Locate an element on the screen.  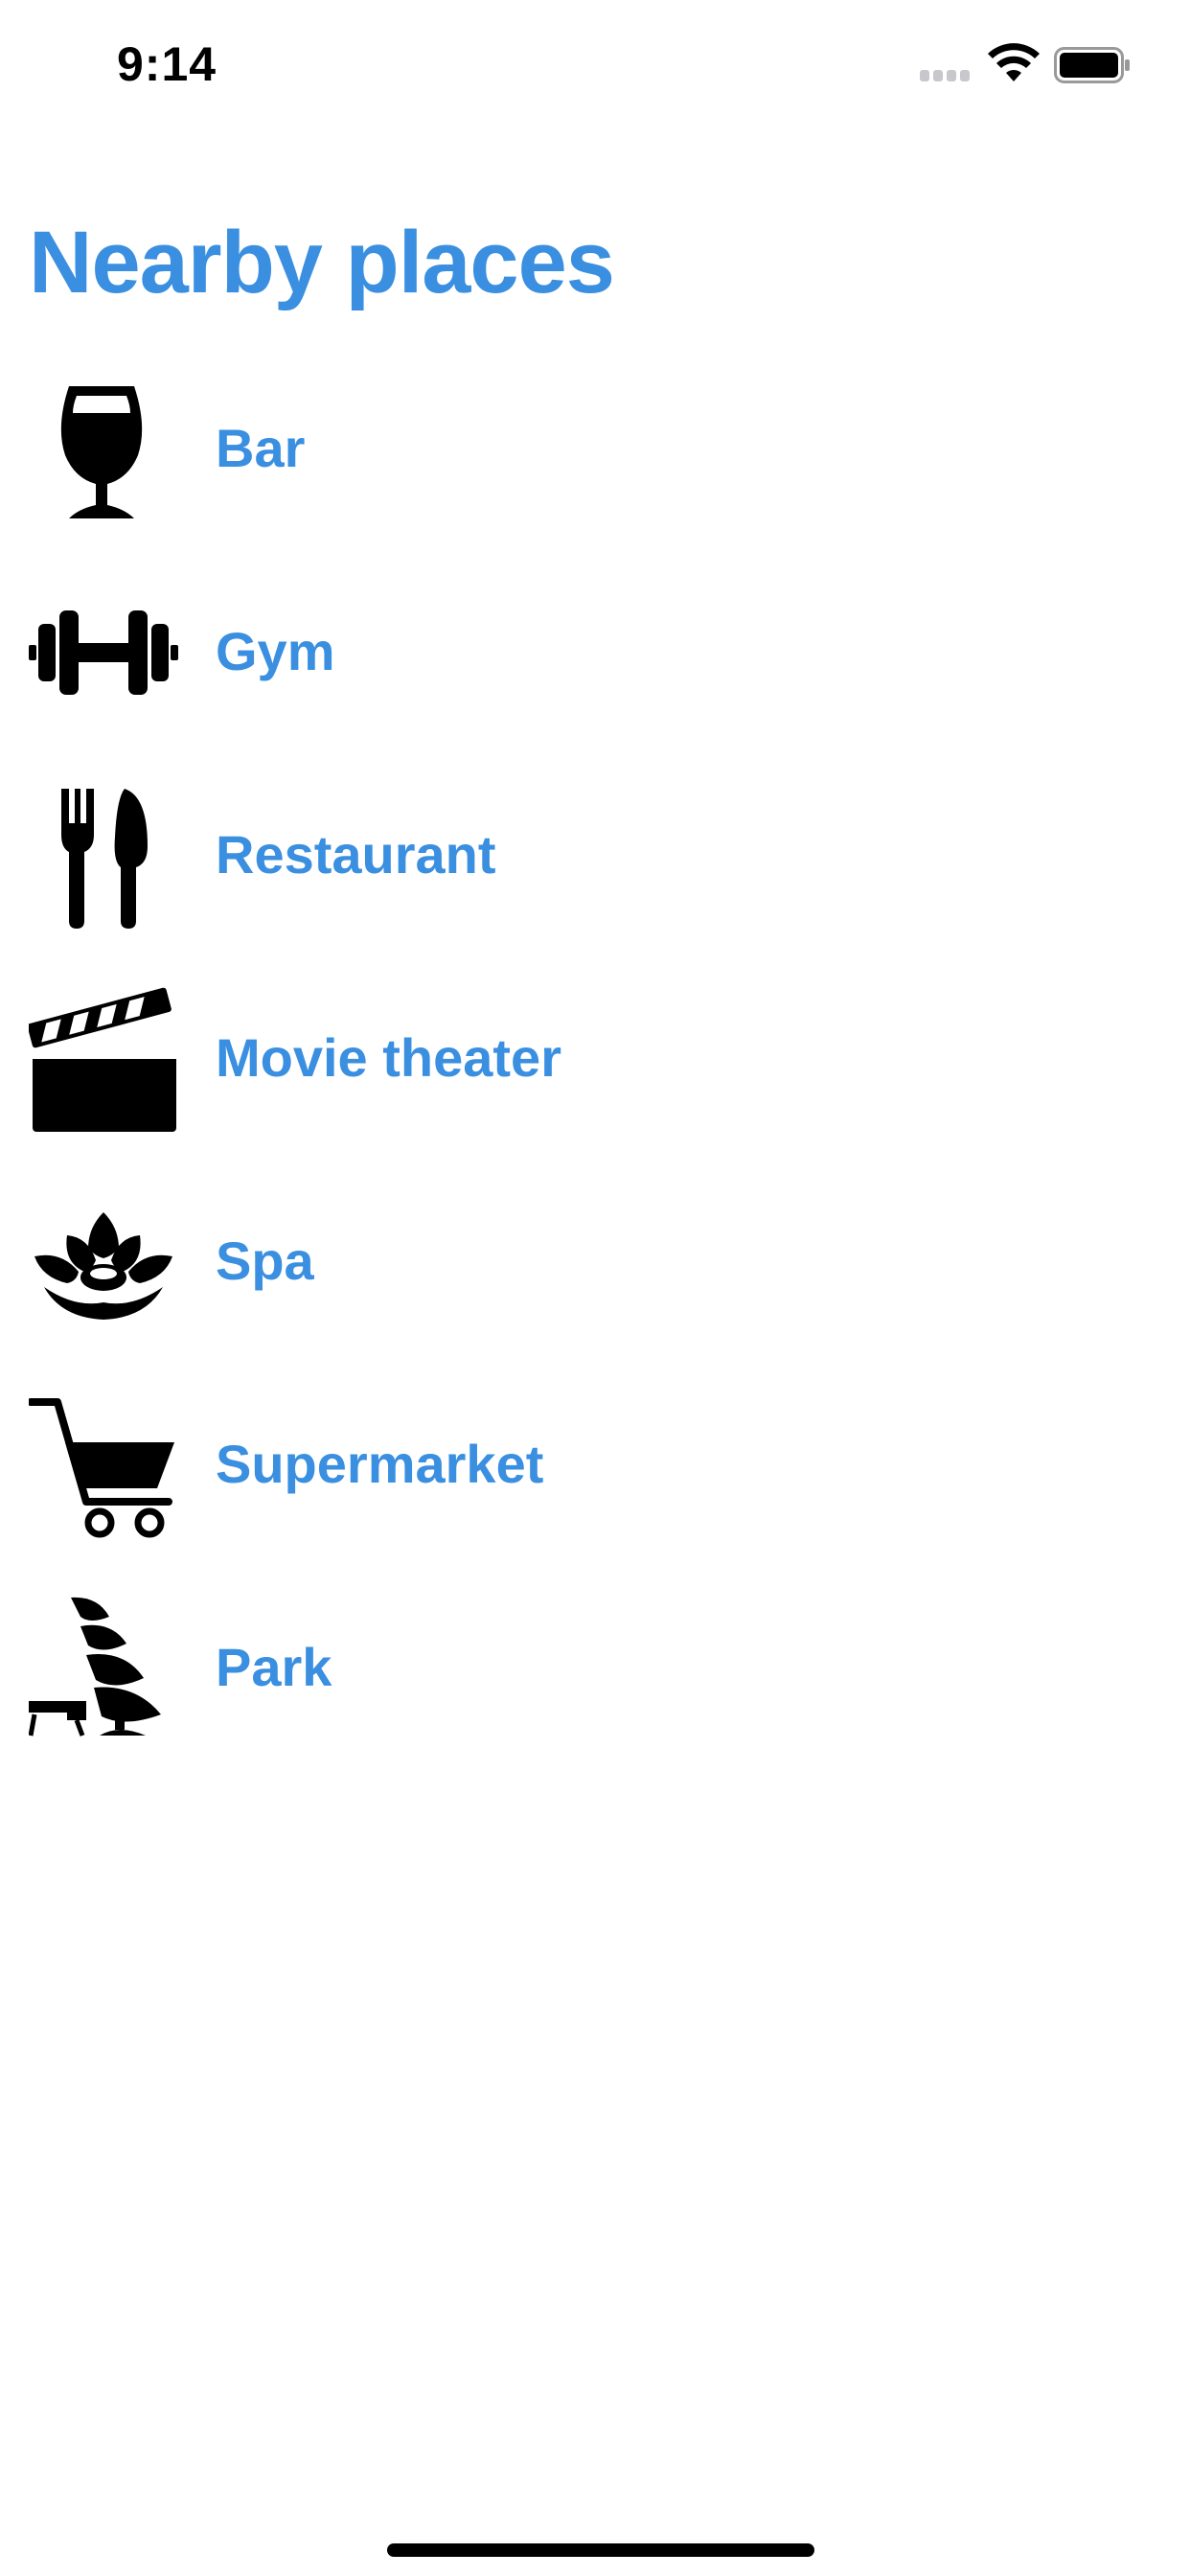
home-indicator is located at coordinates (601, 2550).